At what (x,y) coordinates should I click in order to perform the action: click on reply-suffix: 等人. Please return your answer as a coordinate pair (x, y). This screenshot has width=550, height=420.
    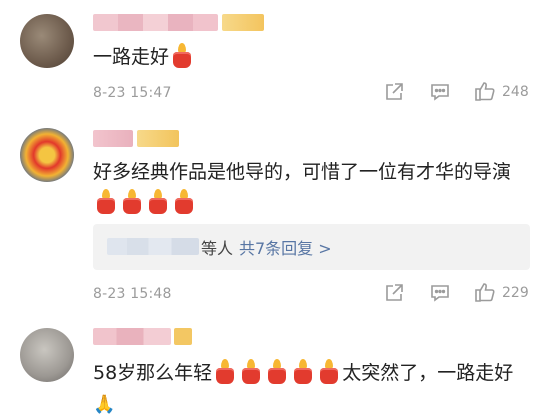
    Looking at the image, I should click on (217, 248).